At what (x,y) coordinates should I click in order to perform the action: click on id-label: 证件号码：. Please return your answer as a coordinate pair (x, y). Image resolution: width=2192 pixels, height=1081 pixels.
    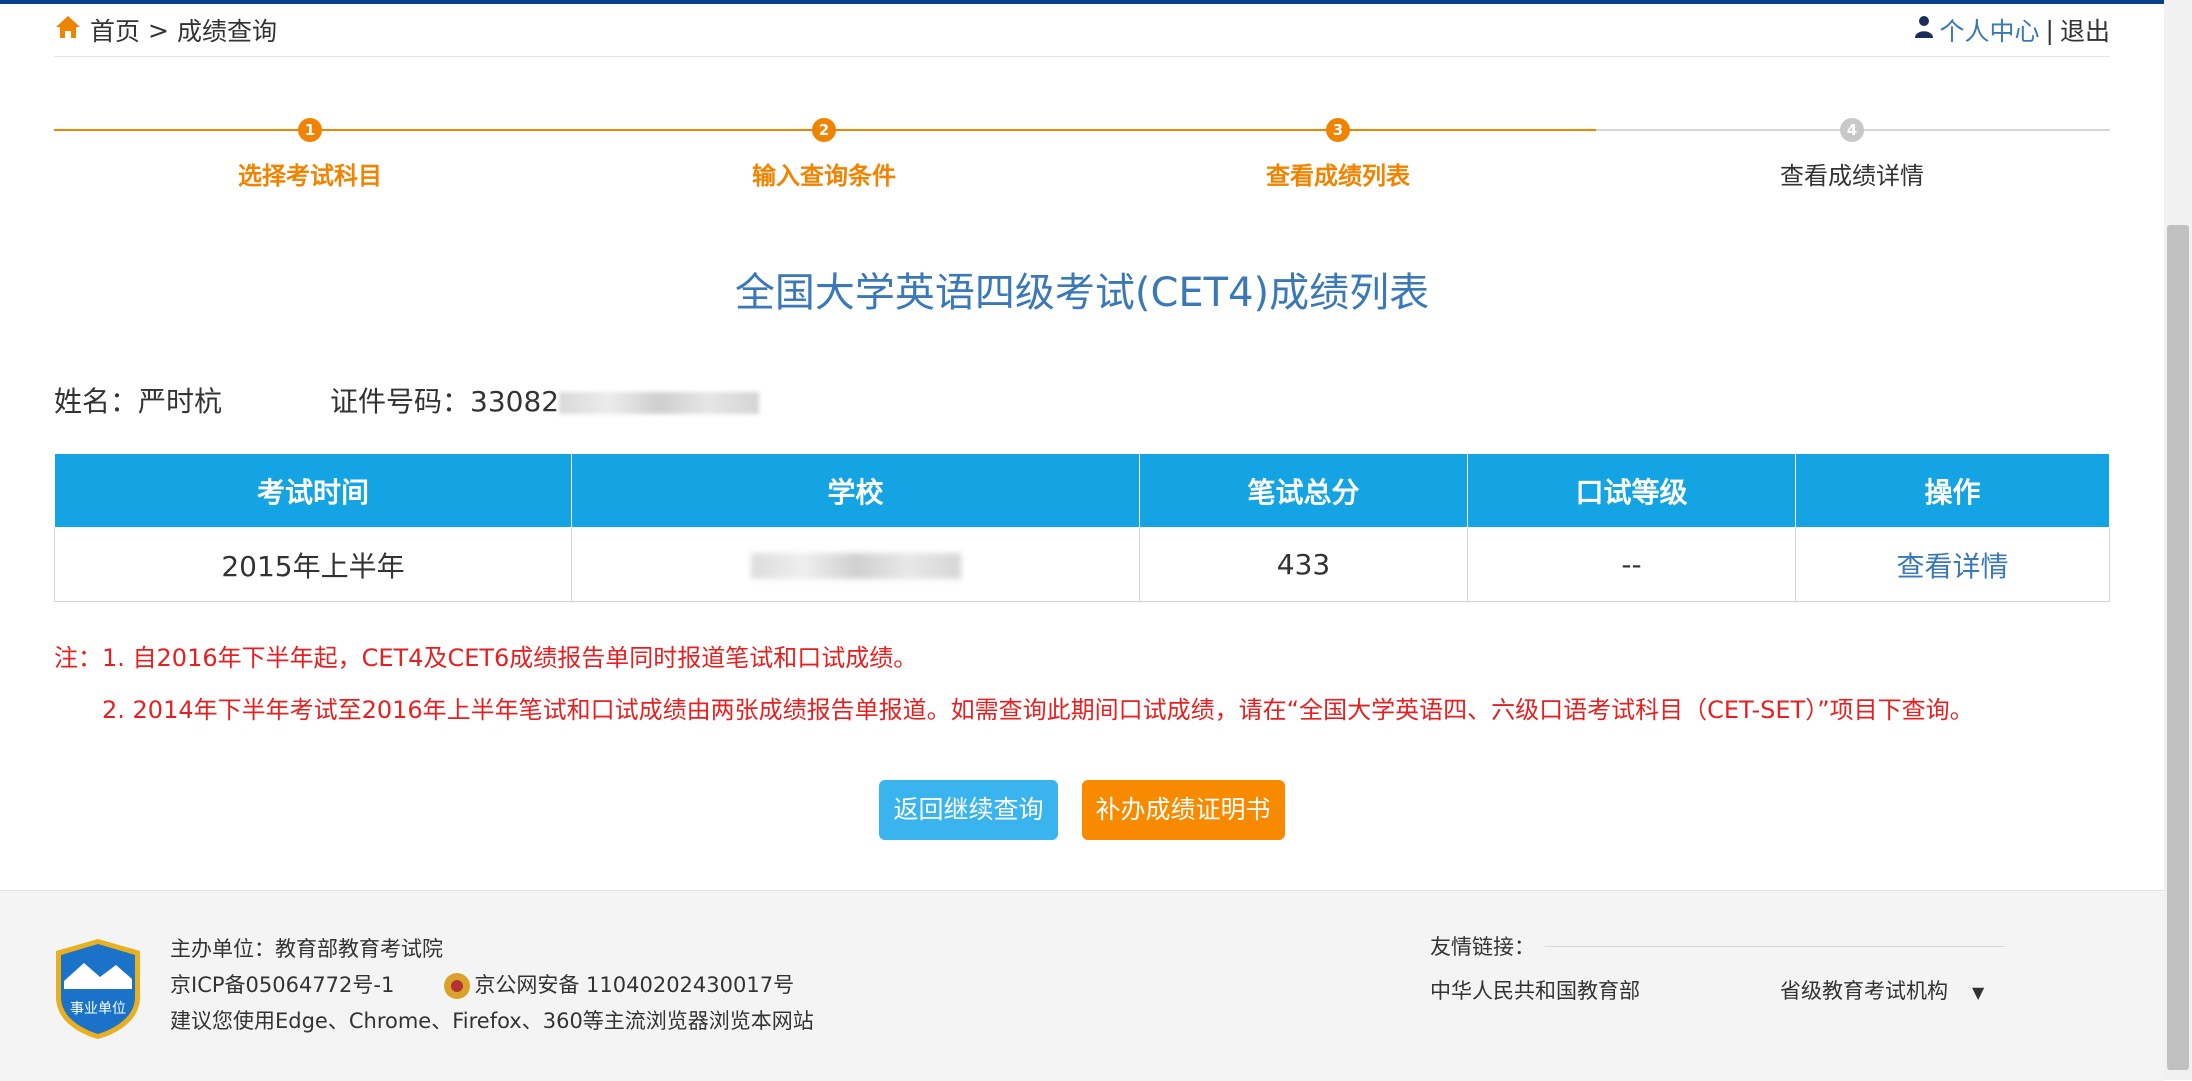
    Looking at the image, I should click on (400, 401).